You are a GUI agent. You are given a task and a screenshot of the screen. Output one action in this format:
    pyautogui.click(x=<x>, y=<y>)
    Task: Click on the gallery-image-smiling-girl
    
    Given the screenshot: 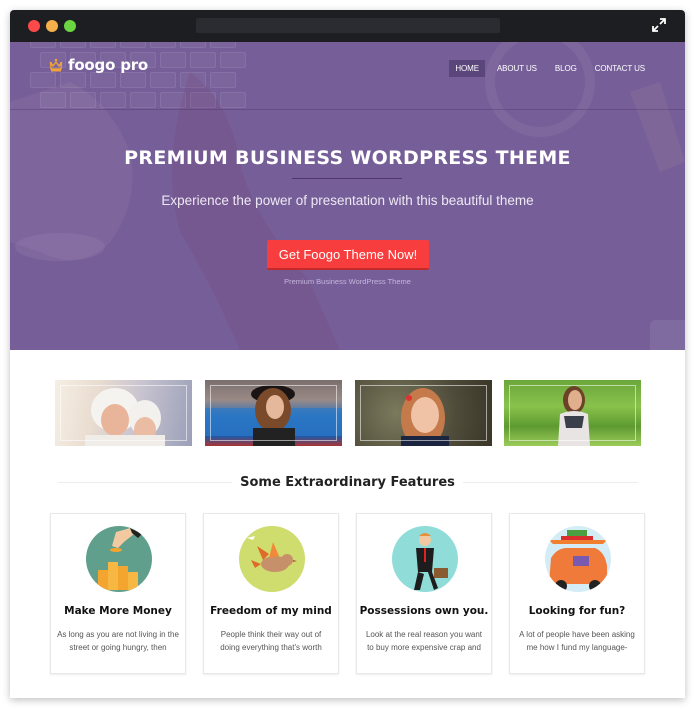 What is the action you would take?
    pyautogui.click(x=423, y=413)
    